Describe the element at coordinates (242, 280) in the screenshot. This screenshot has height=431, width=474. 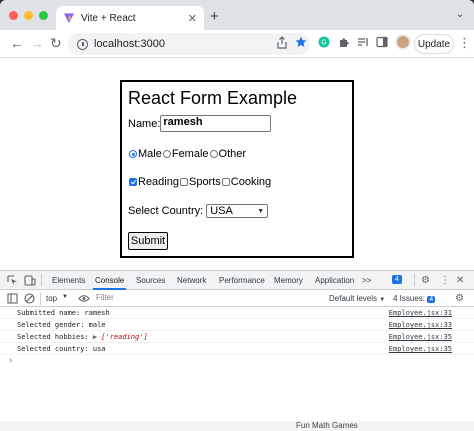
I see `tab-performance: Performance` at that location.